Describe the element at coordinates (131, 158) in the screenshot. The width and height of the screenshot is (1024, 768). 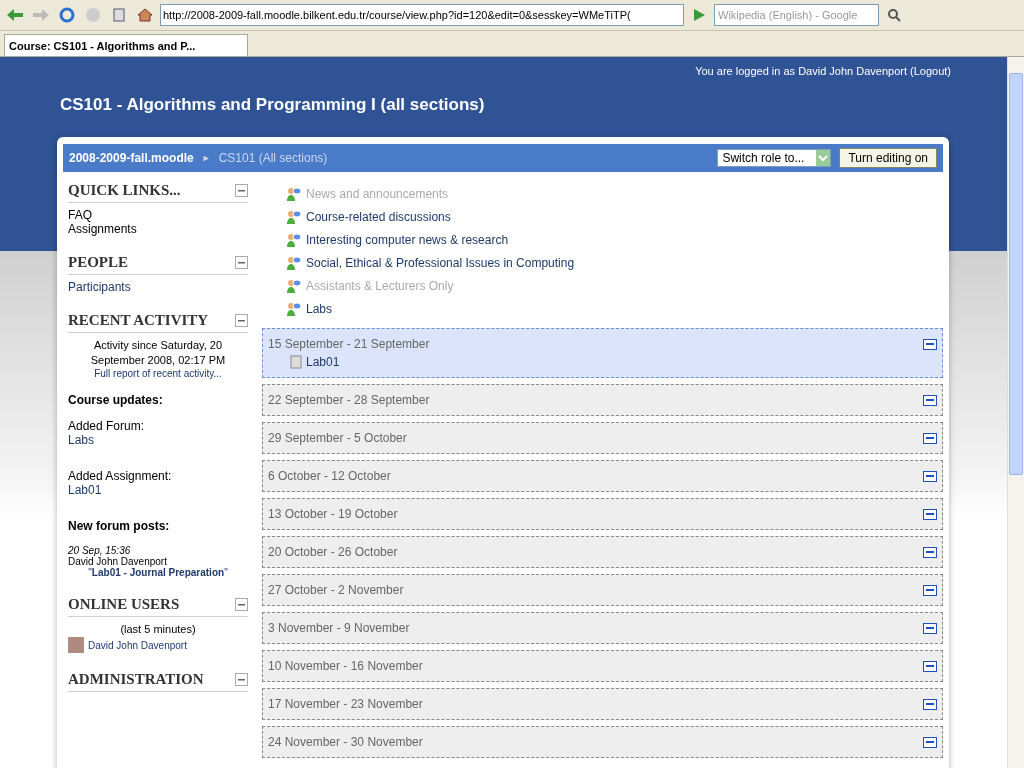
I see `breadcrumb-home-link: 2008-2009-fall.moodle` at that location.